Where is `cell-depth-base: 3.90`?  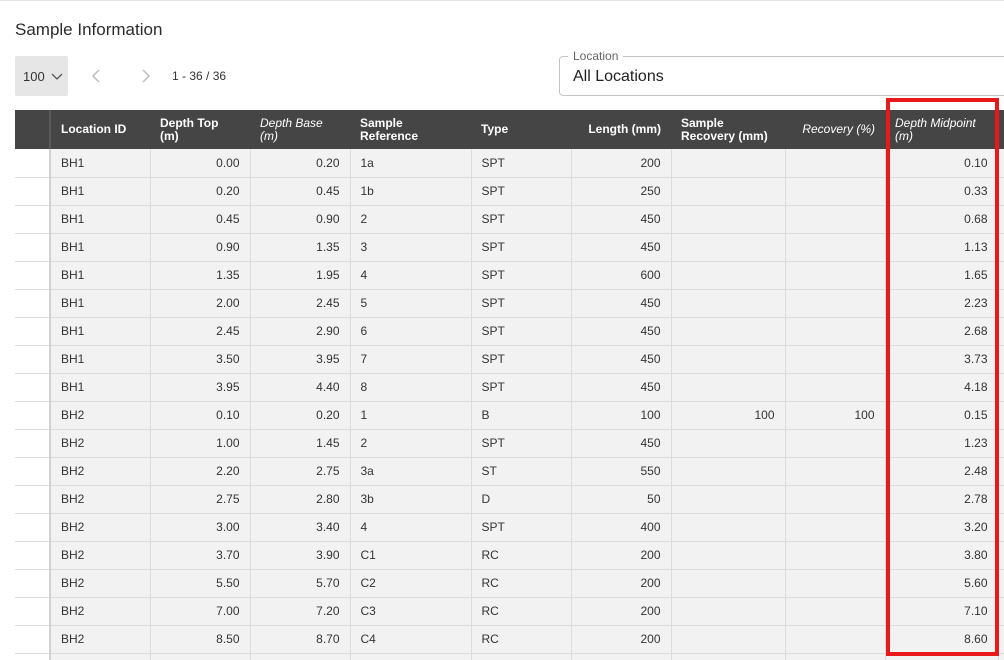
cell-depth-base: 3.90 is located at coordinates (300, 555).